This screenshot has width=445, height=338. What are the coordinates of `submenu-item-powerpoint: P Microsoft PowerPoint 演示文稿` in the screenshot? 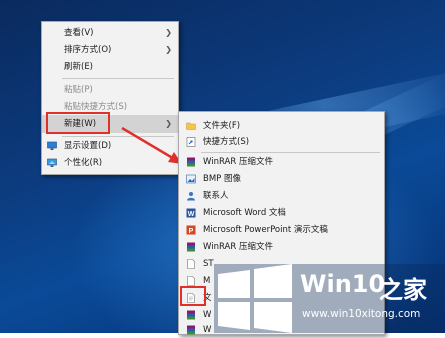 It's located at (281, 230).